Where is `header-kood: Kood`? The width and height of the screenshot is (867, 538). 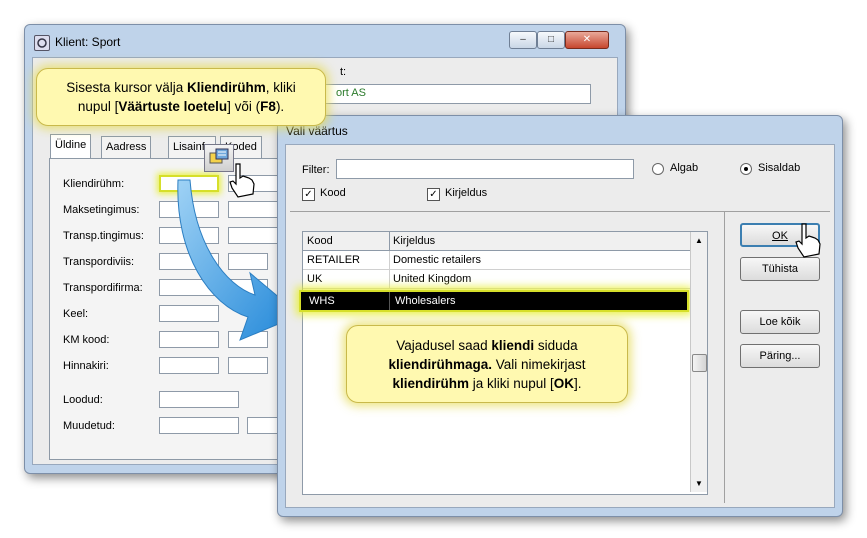 header-kood: Kood is located at coordinates (346, 241).